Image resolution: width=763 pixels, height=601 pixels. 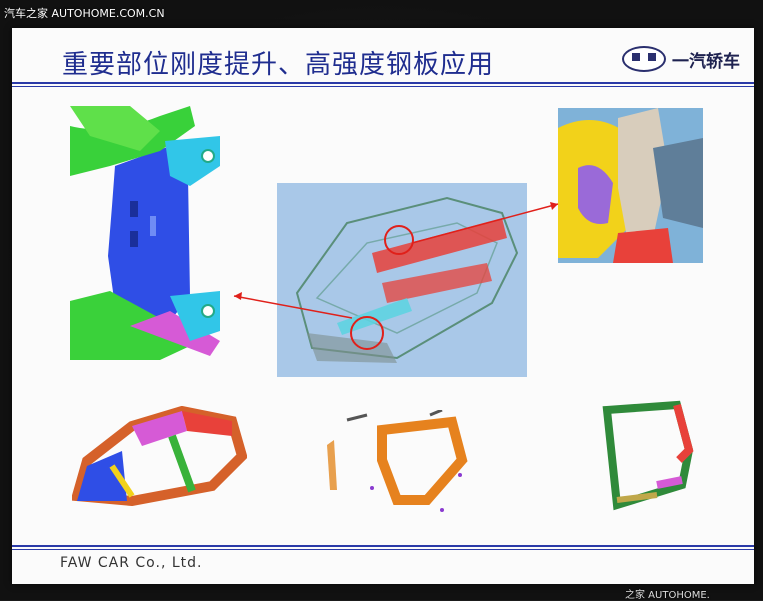 What do you see at coordinates (647, 457) in the screenshot?
I see `door-ring-figure` at bounding box center [647, 457].